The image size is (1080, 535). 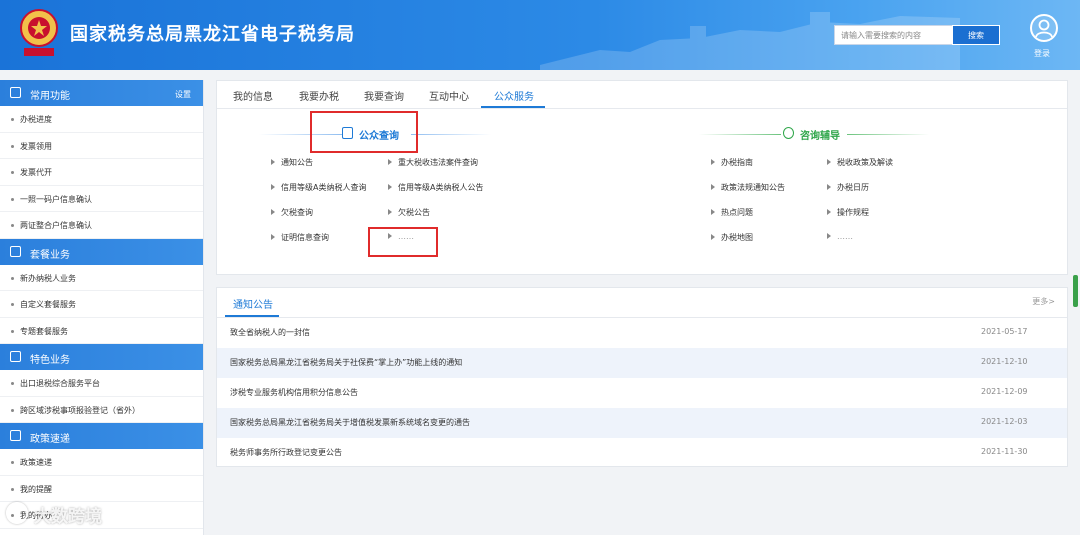 I want to click on sidebar-item-label: 两证整合户信息确认, so click(x=56, y=225).